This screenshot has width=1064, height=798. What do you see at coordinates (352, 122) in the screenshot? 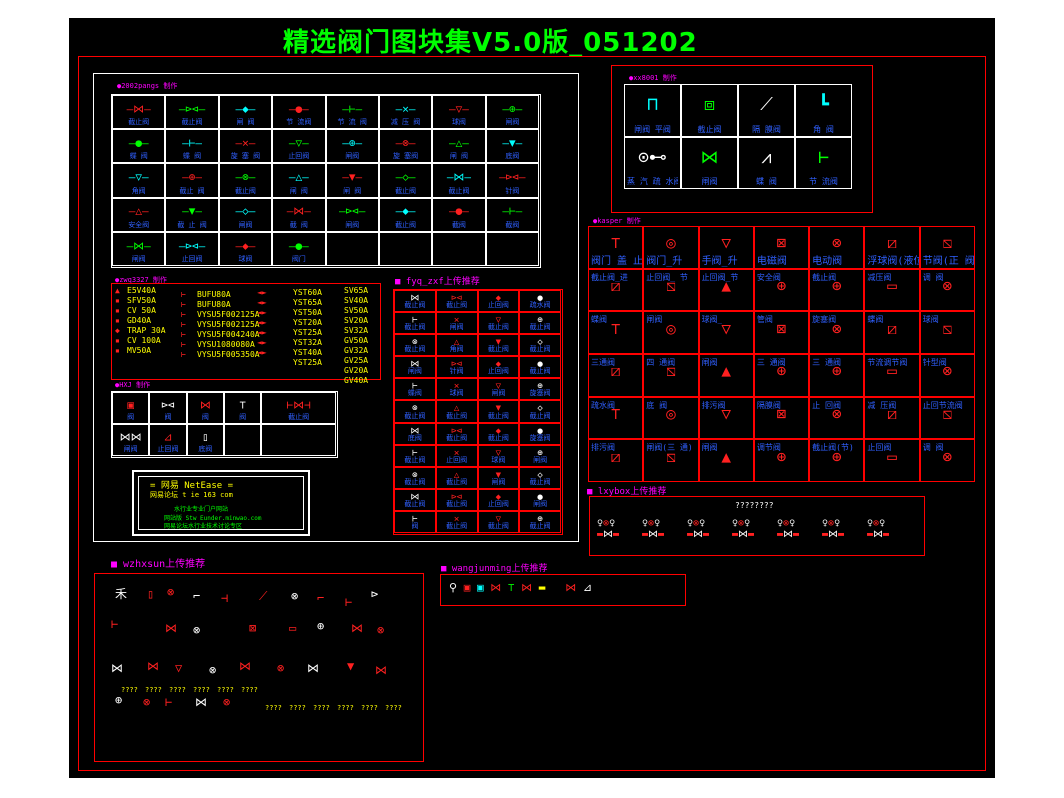
I see `valve-caption: 节 流 阀` at bounding box center [352, 122].